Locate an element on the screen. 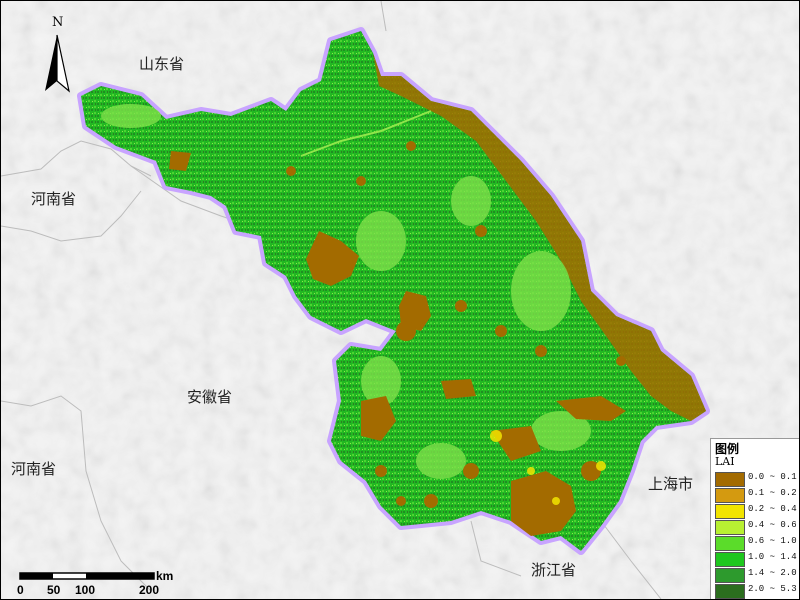 This screenshot has width=800, height=600. legend-item: 0.1 ~ 0.2 is located at coordinates (757, 495).